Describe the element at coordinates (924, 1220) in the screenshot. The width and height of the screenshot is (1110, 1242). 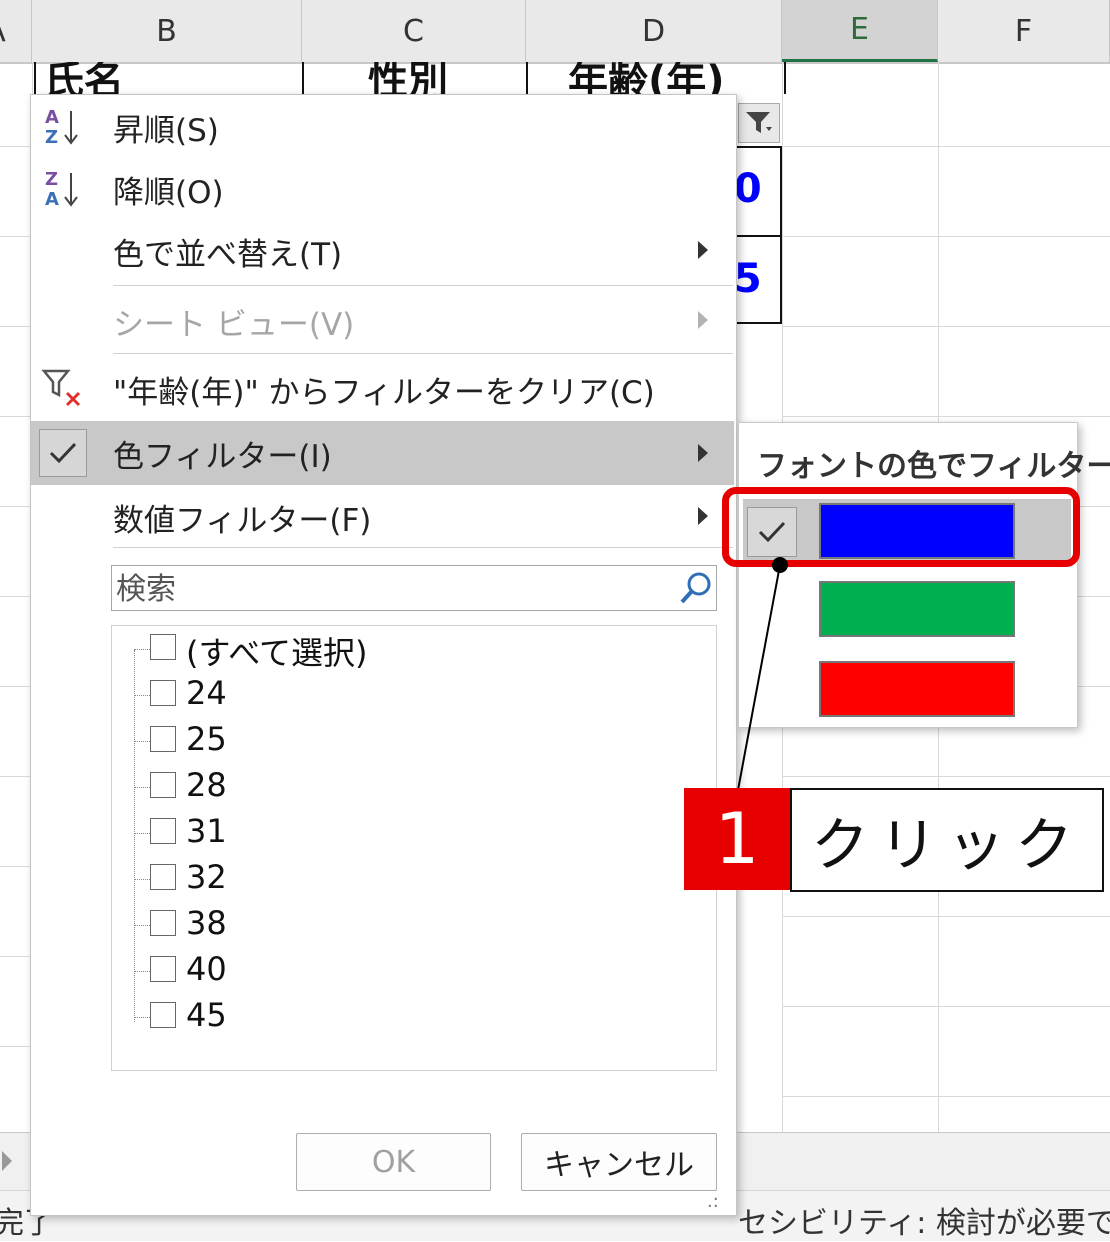
I see `status-accessibility-text: セシビリティ: 検討が必要です` at that location.